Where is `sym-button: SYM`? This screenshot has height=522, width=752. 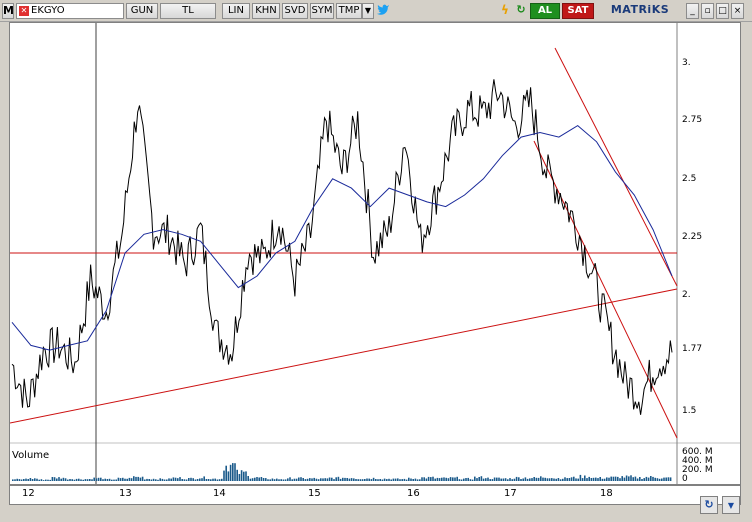
sym-button: SYM is located at coordinates (322, 11).